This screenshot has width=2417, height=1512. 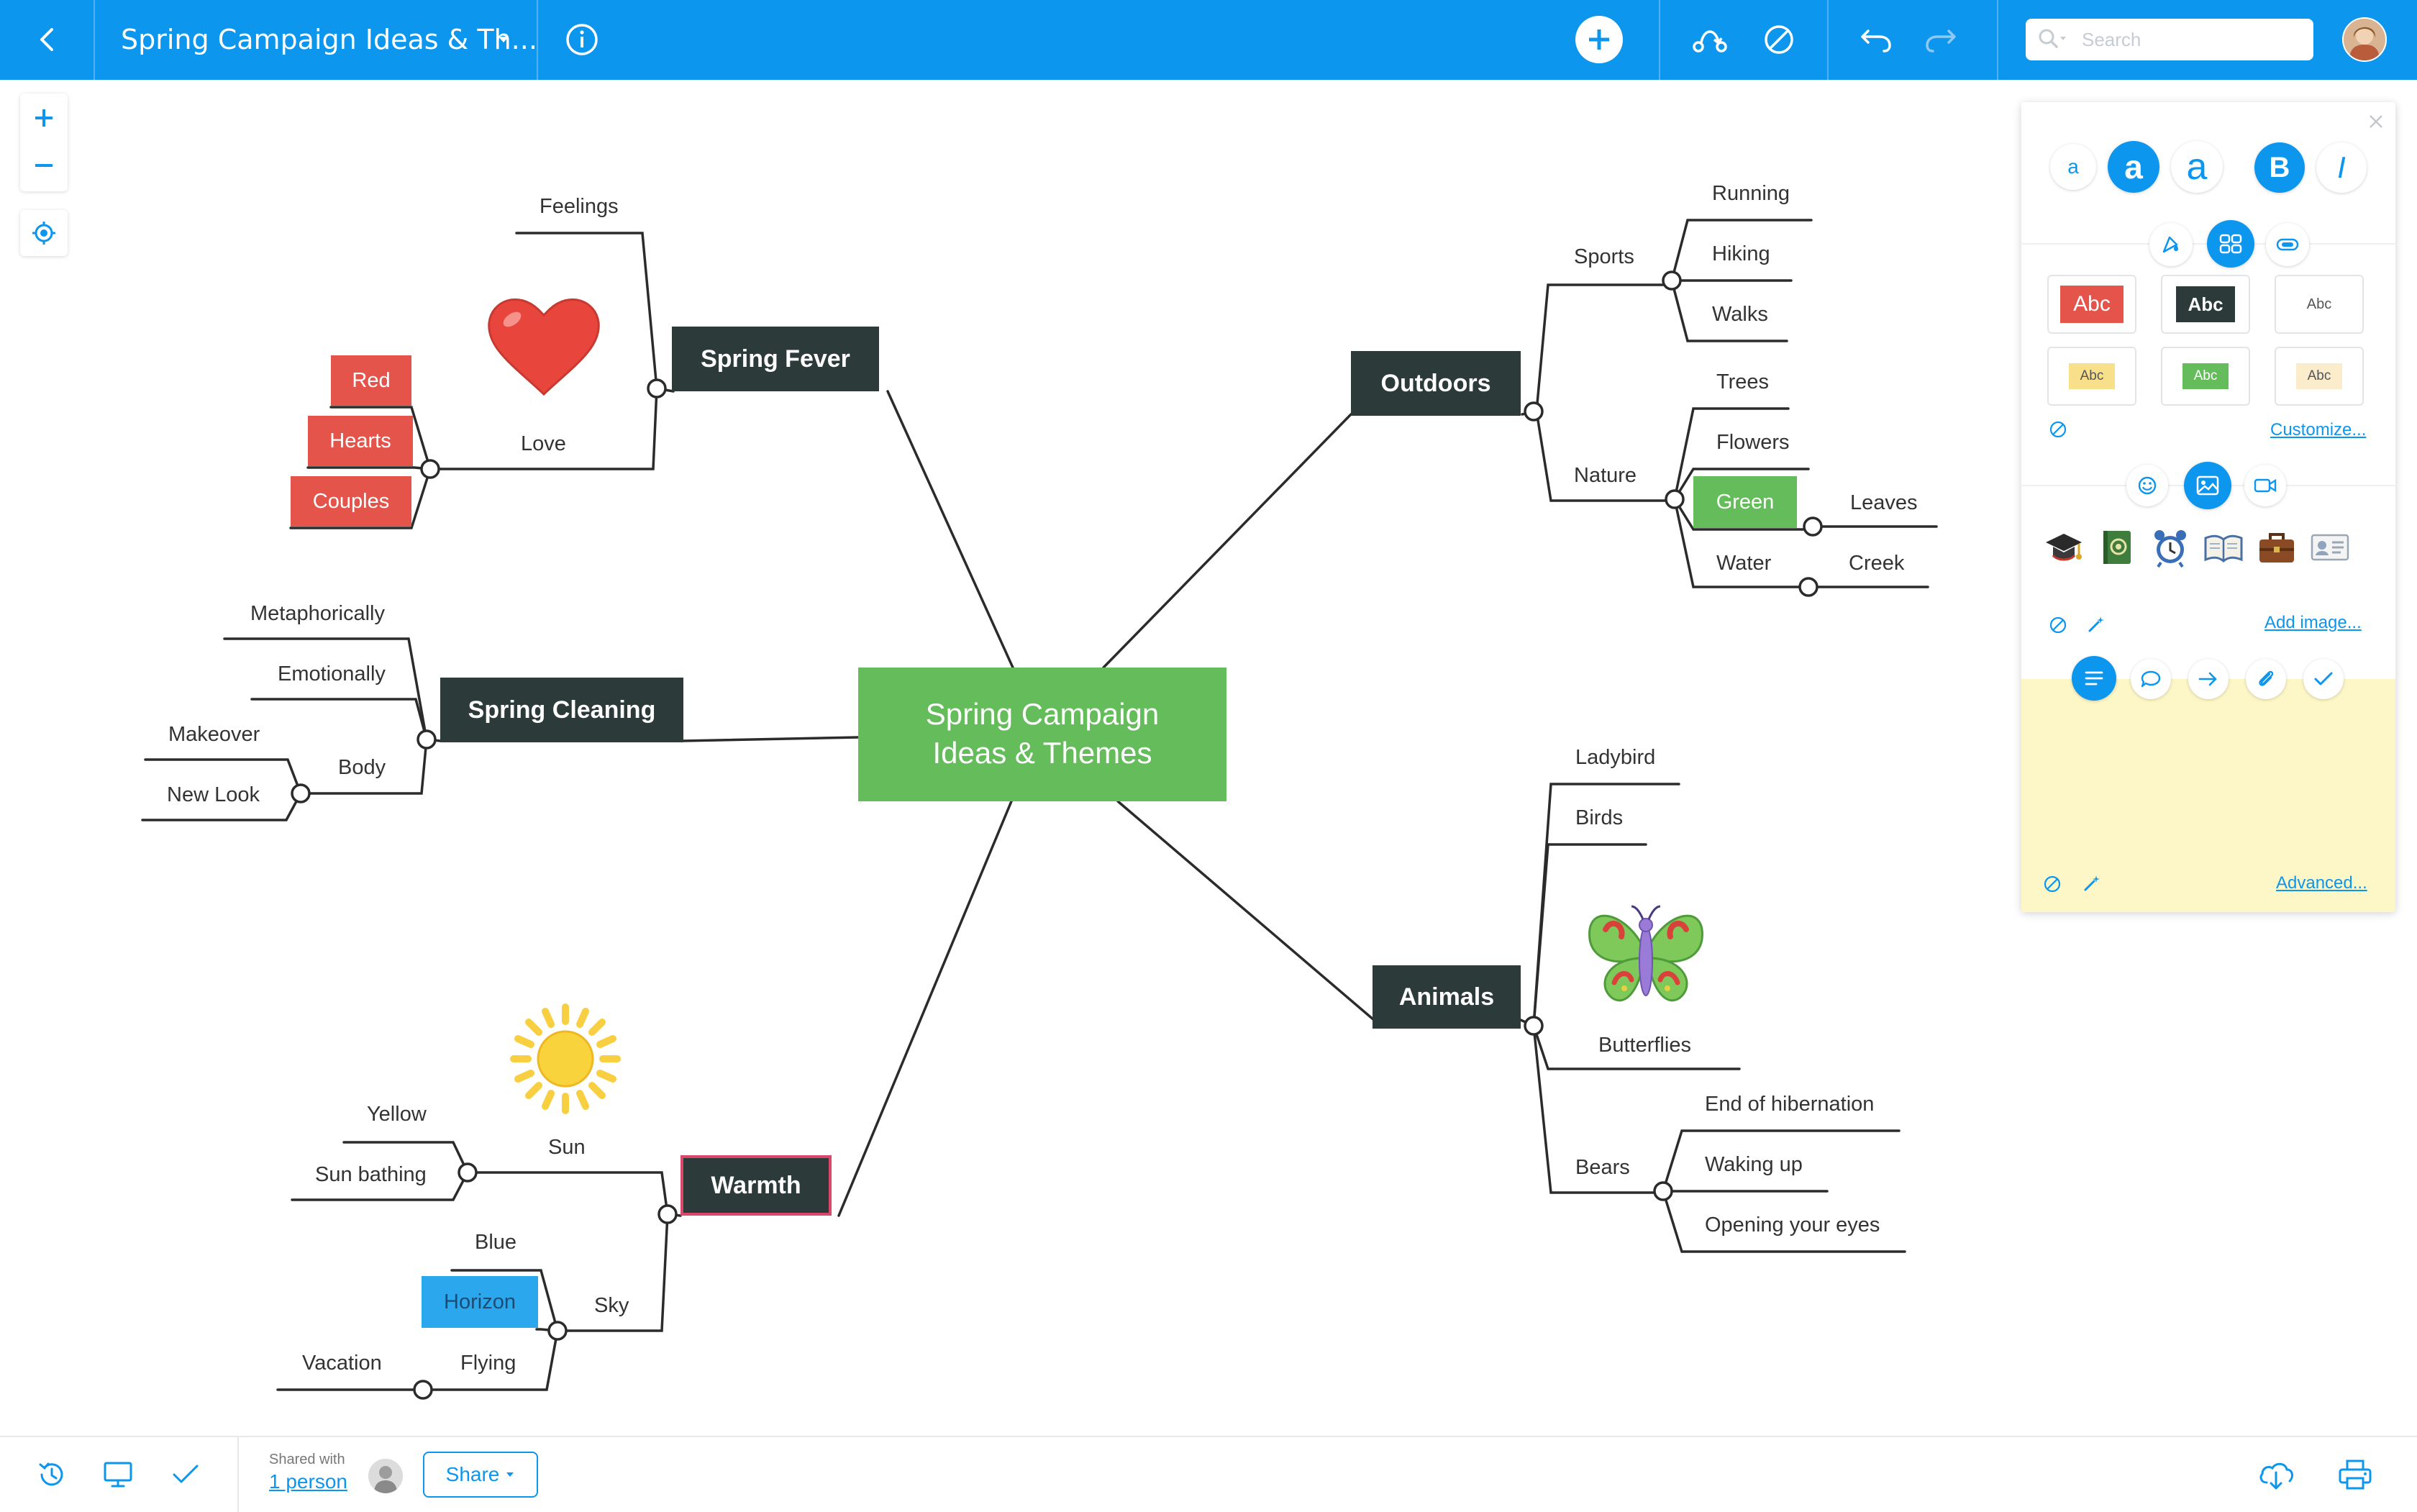 I want to click on no-image-icon, so click(x=2059, y=626).